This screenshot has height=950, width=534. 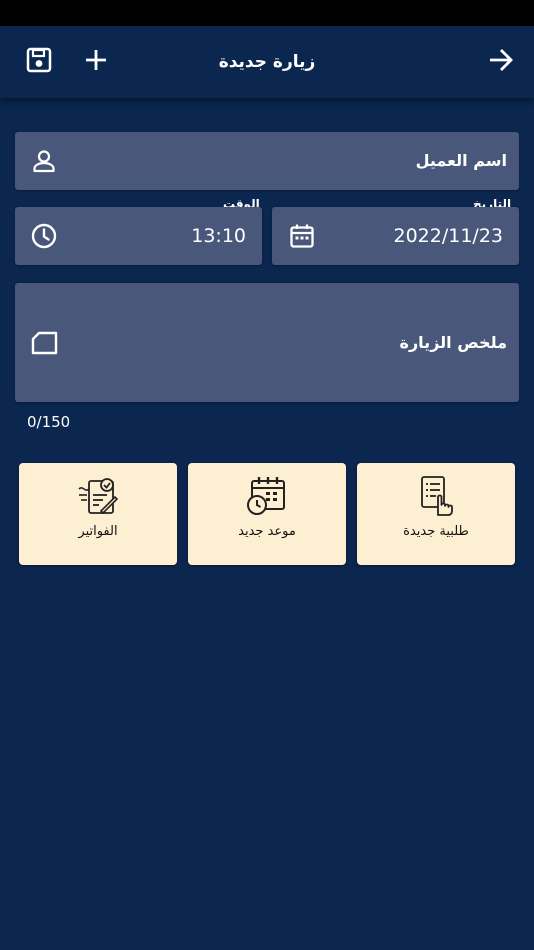 I want to click on status-bar, so click(x=267, y=13).